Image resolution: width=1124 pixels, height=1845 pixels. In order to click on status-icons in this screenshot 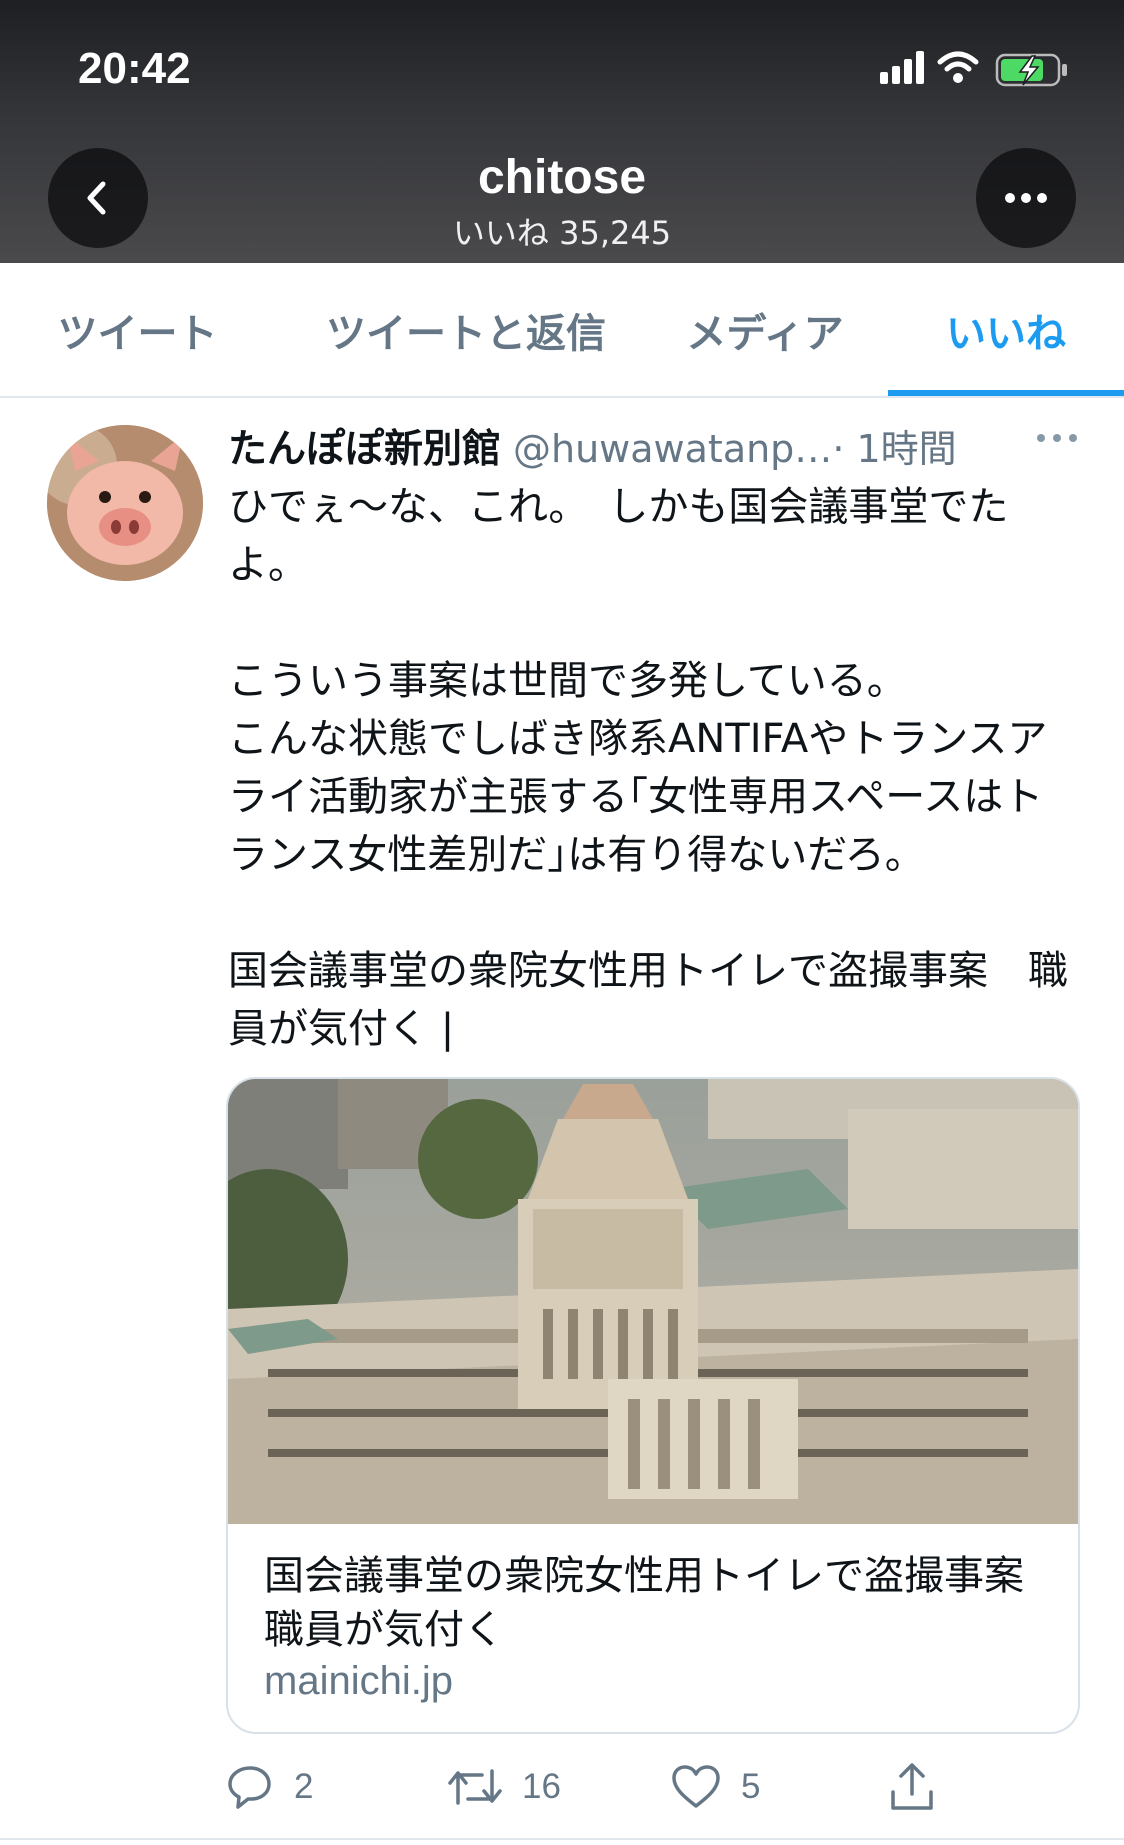, I will do `click(973, 69)`.